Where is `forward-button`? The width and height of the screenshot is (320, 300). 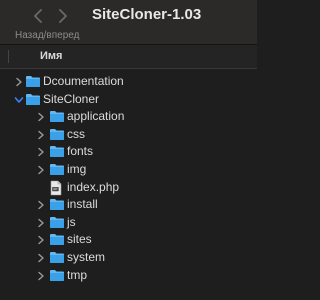 forward-button is located at coordinates (63, 16).